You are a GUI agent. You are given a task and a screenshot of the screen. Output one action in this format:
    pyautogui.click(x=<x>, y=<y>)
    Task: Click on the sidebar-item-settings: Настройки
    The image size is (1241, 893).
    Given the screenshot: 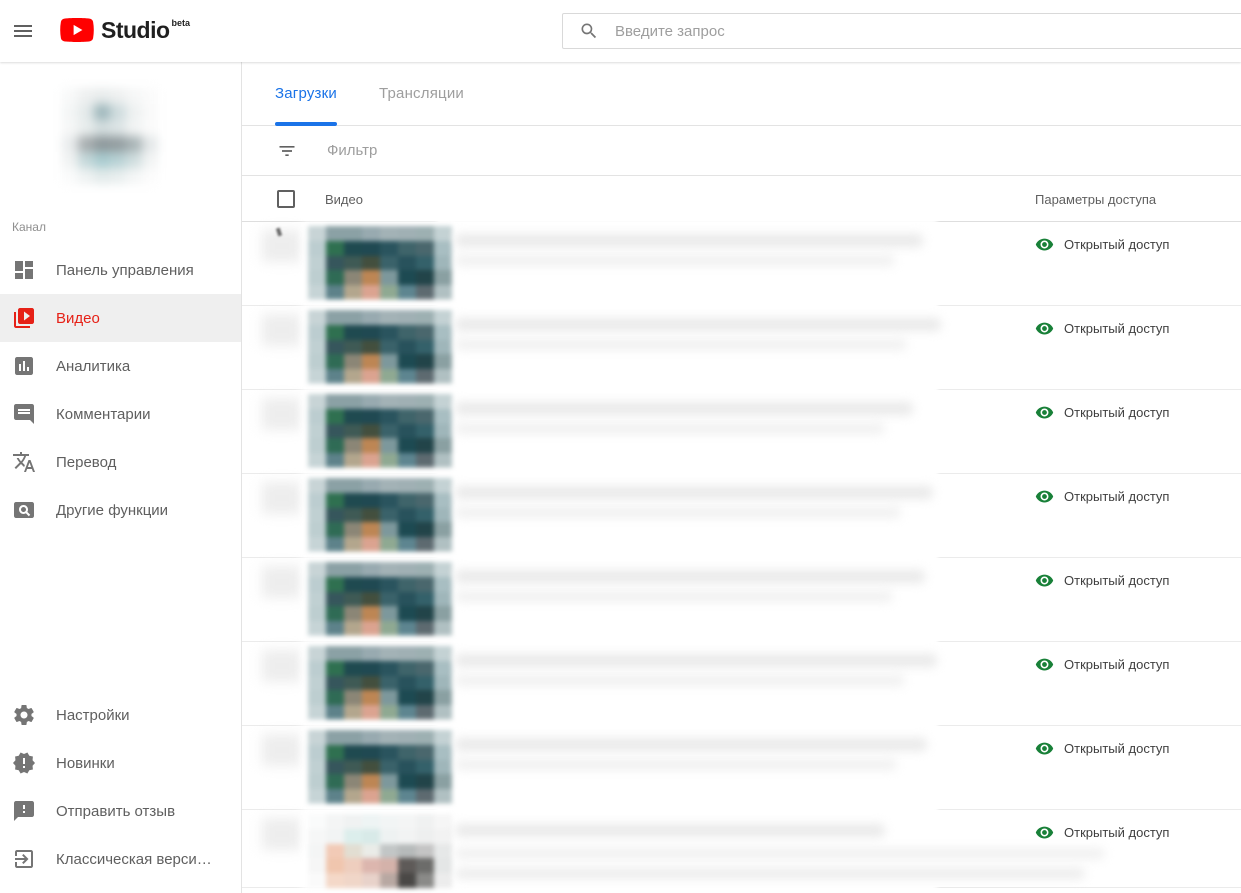 What is the action you would take?
    pyautogui.click(x=120, y=715)
    